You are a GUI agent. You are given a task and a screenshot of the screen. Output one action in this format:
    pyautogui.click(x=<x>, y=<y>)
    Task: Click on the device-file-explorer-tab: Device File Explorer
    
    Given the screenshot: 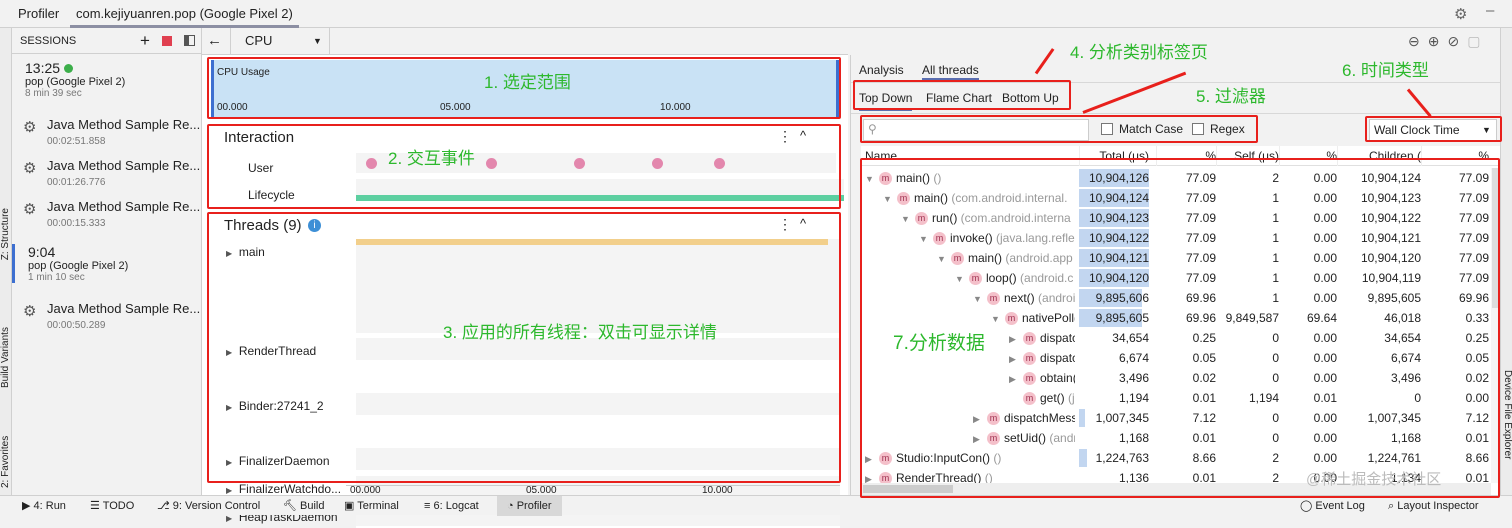 What is the action you would take?
    pyautogui.click(x=1507, y=414)
    